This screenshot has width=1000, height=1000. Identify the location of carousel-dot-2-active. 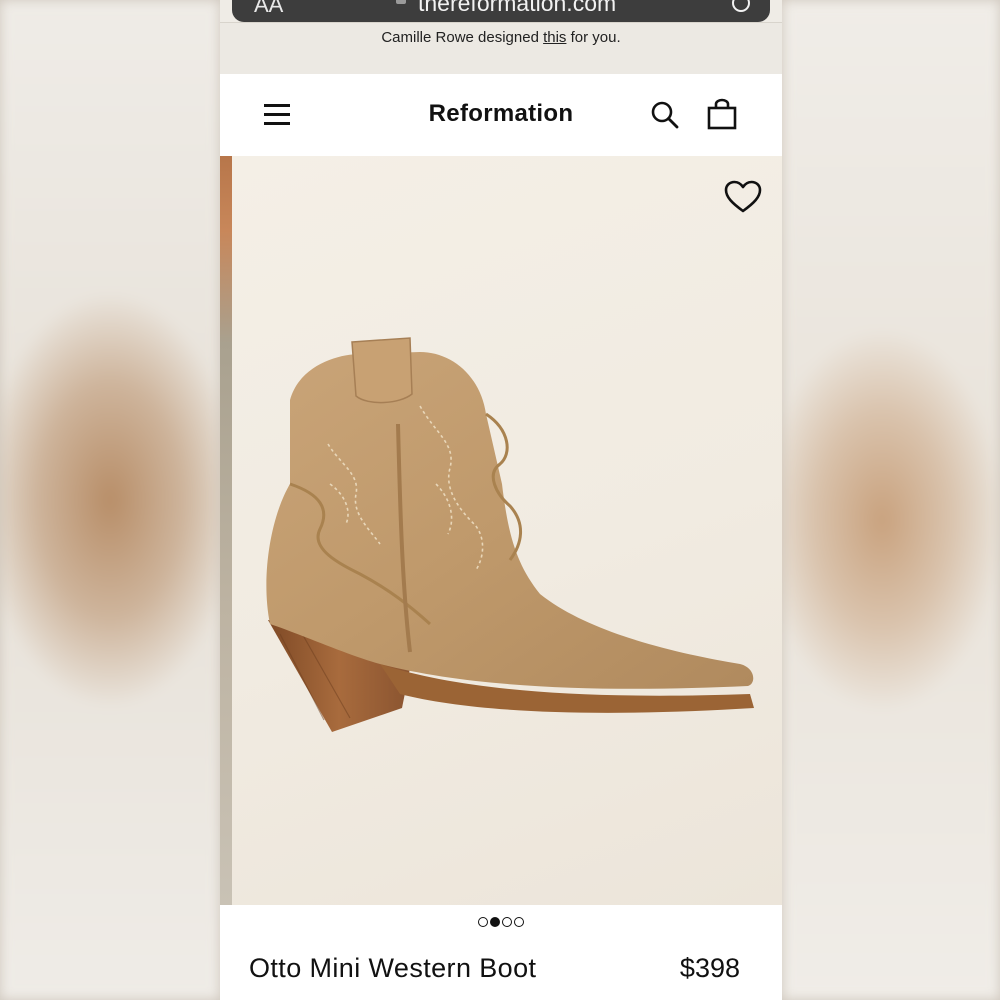
(495, 922).